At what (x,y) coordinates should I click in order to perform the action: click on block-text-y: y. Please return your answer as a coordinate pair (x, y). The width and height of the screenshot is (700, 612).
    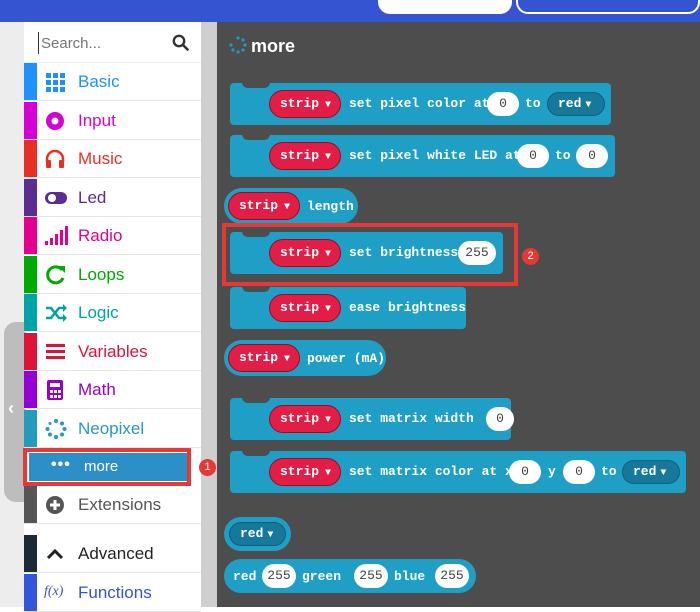
    Looking at the image, I should click on (552, 471).